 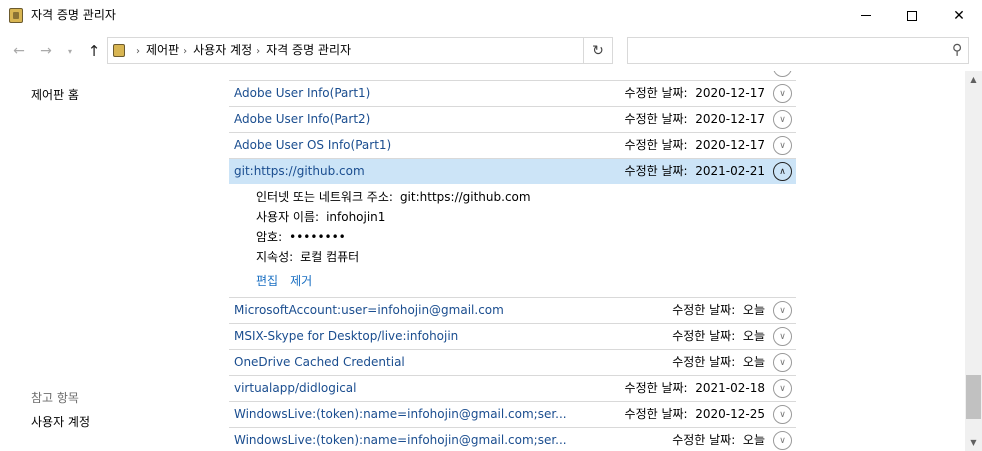 What do you see at coordinates (957, 50) in the screenshot?
I see `search-icon: ⚲` at bounding box center [957, 50].